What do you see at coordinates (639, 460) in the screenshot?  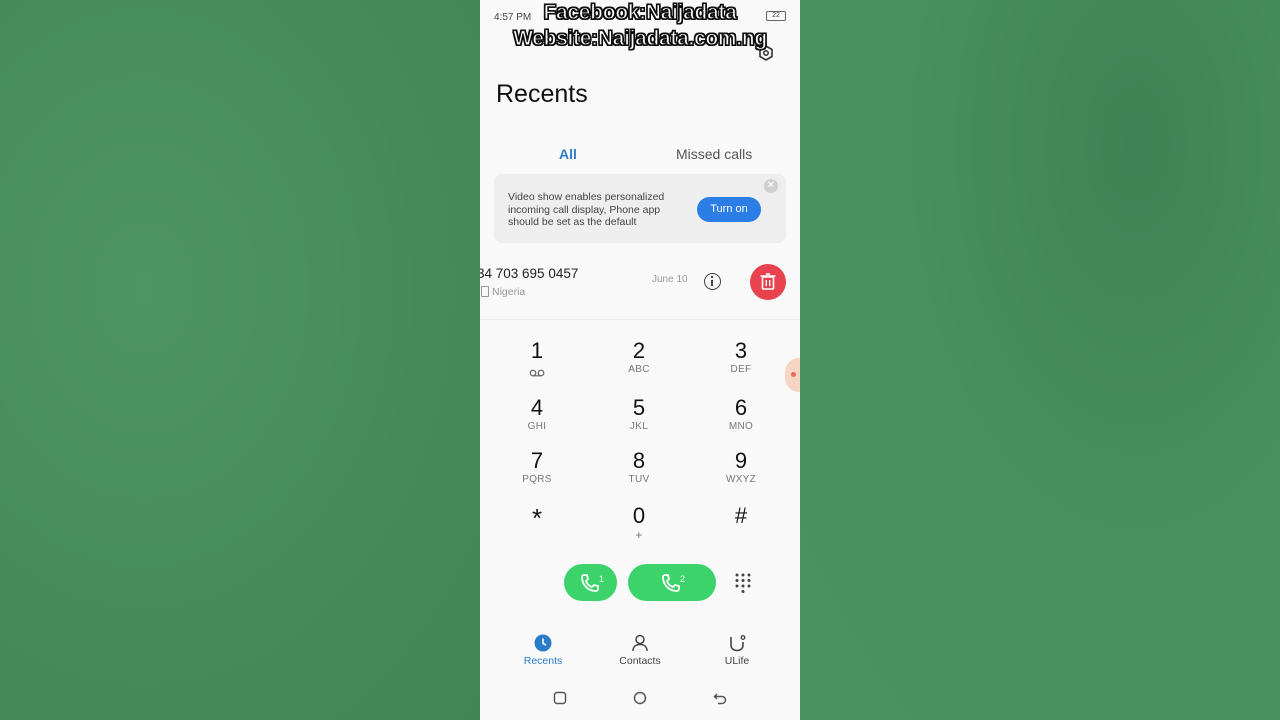 I see `key-digit: 8` at bounding box center [639, 460].